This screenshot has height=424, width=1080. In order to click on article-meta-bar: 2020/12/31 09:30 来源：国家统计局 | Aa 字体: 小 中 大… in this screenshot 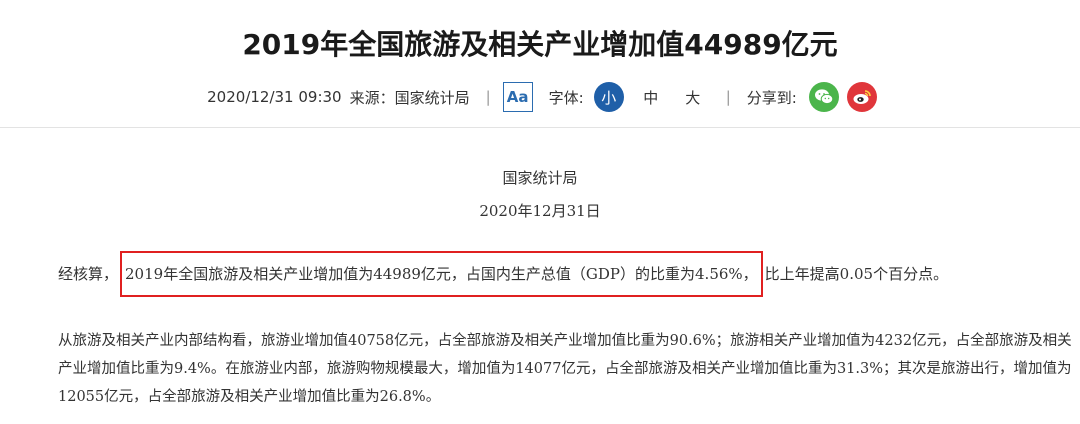, I will do `click(540, 97)`.